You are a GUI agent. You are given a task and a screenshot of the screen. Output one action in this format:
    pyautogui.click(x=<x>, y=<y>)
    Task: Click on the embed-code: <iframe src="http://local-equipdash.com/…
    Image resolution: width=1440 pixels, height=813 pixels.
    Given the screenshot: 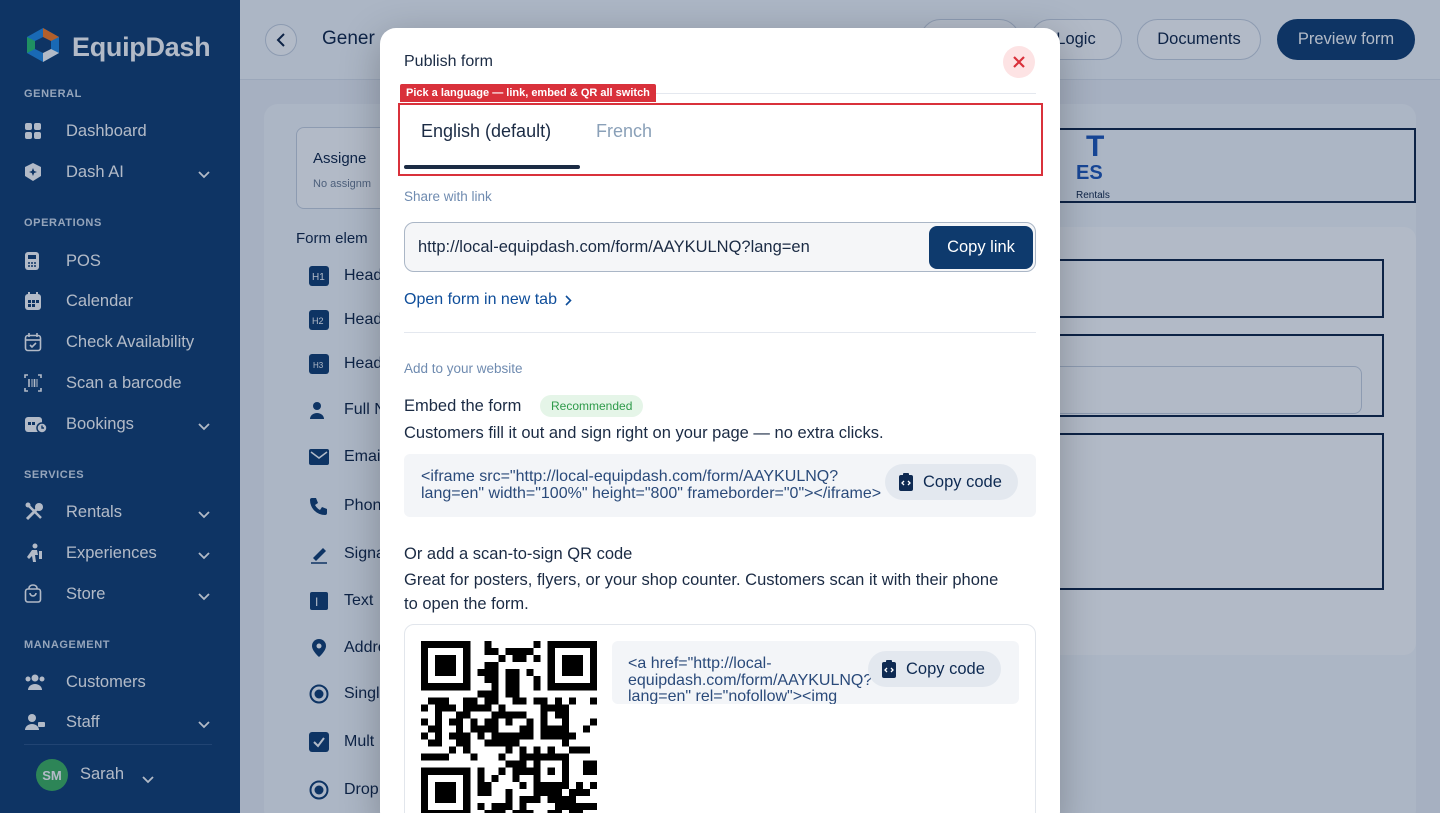 What is the action you would take?
    pyautogui.click(x=656, y=485)
    